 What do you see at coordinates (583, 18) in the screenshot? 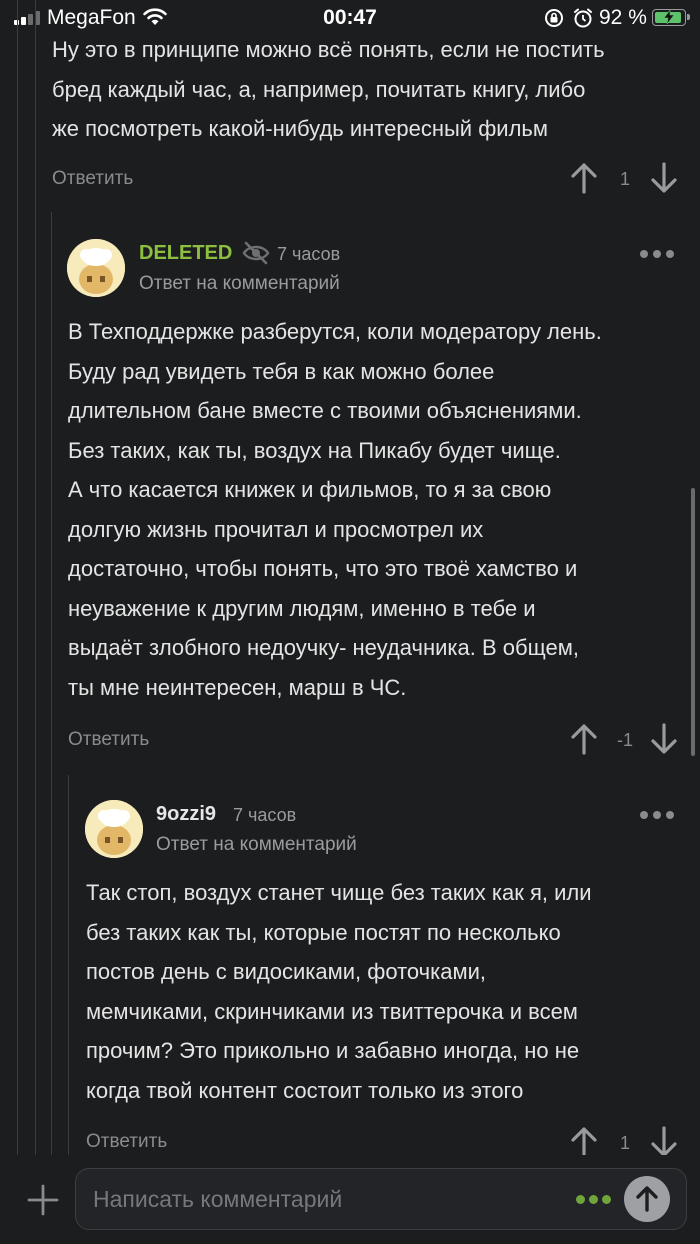
I see `alarm-icon` at bounding box center [583, 18].